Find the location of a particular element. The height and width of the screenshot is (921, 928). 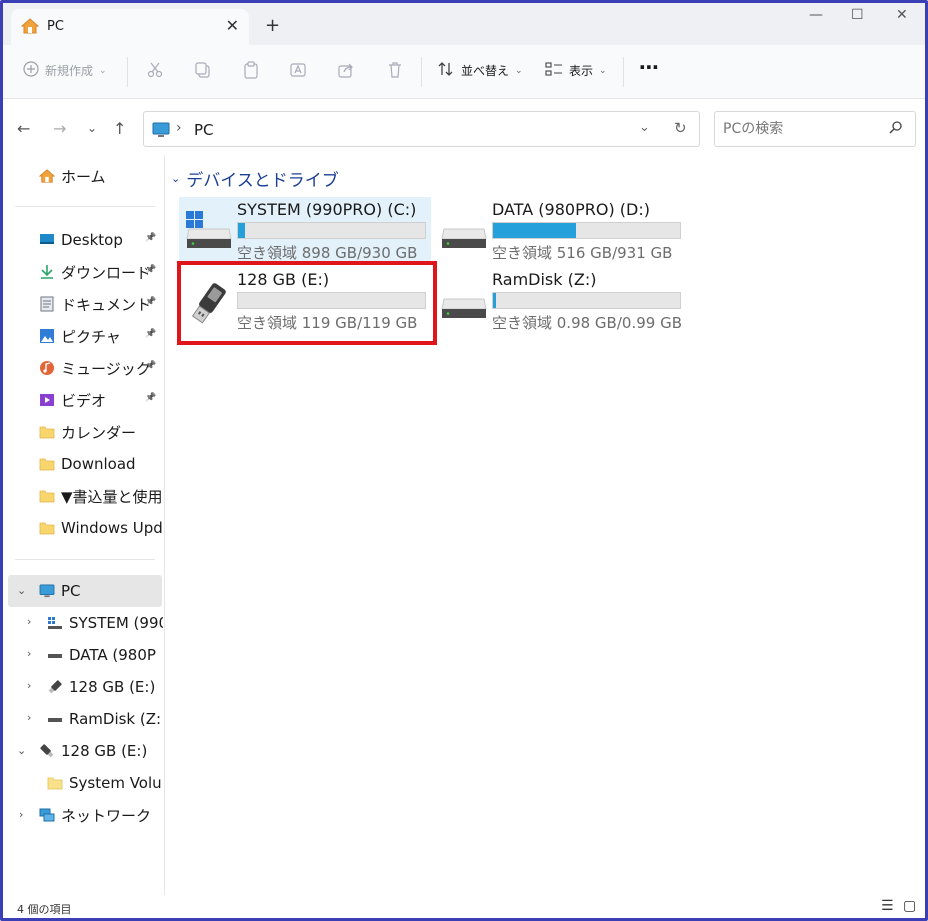

search-box is located at coordinates (815, 129).